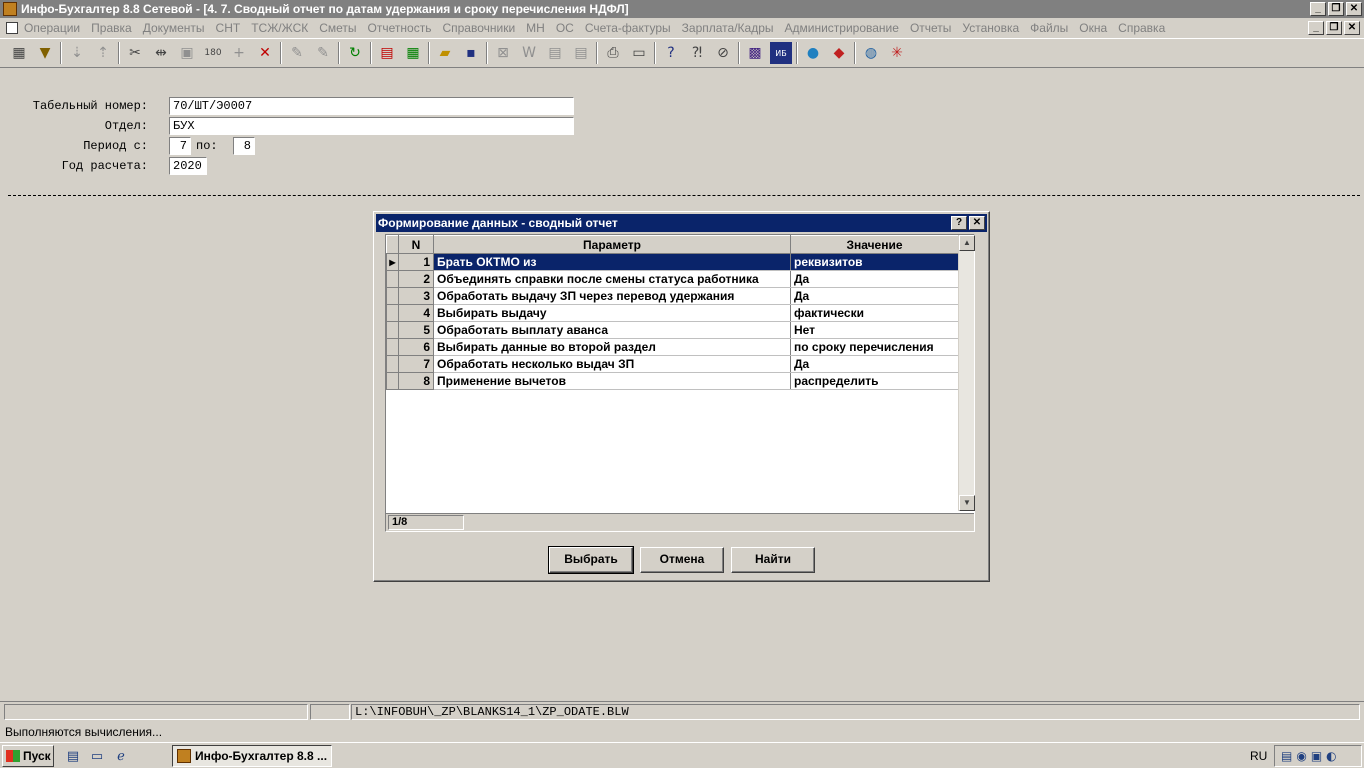 The image size is (1364, 768). I want to click on column-value-header: Значение, so click(874, 244).